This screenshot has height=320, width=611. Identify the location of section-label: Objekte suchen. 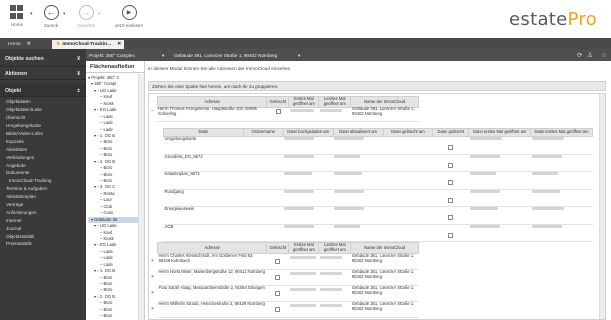
(24, 59).